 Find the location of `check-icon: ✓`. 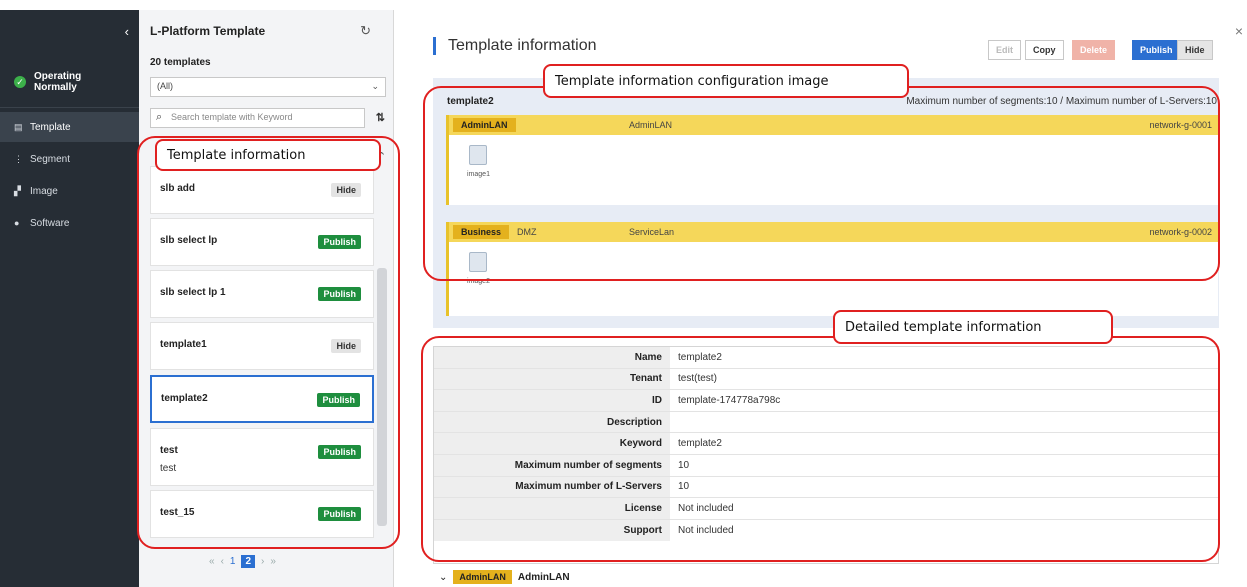

check-icon: ✓ is located at coordinates (20, 81).